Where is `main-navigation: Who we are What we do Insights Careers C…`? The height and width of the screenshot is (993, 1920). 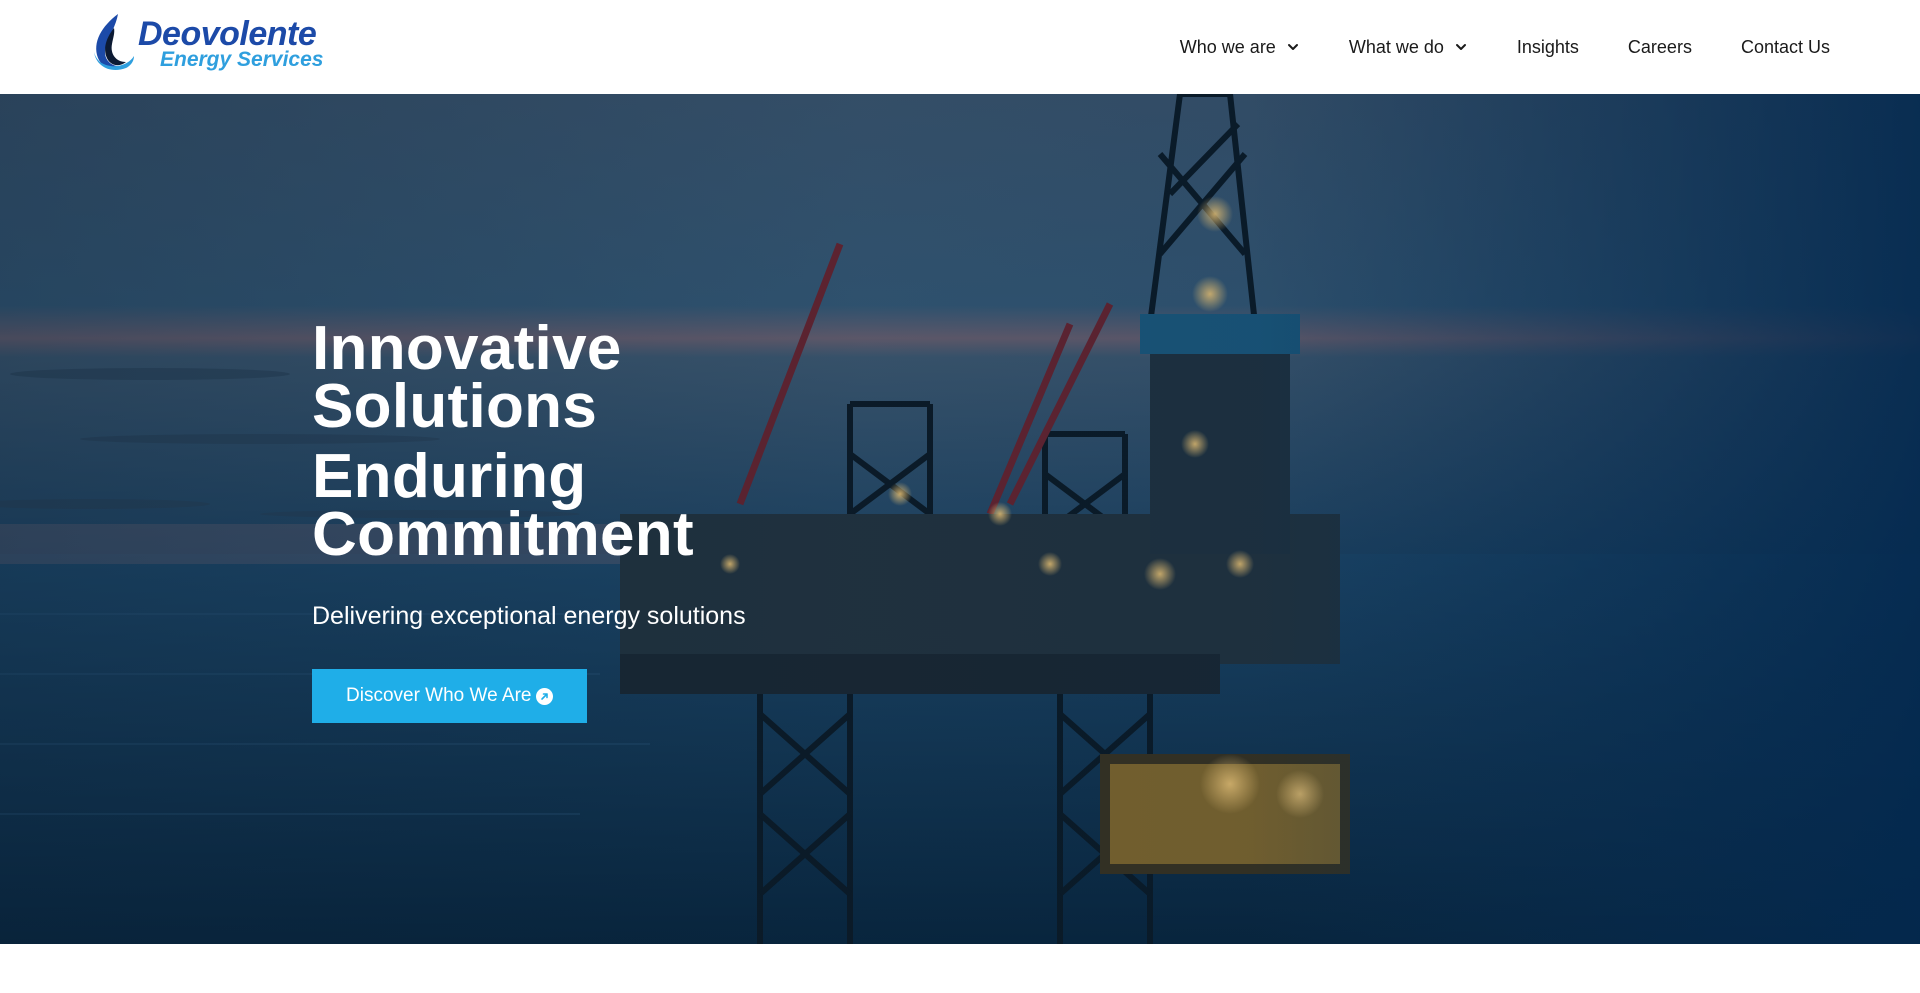 main-navigation: Who we are What we do Insights Careers C… is located at coordinates (1505, 47).